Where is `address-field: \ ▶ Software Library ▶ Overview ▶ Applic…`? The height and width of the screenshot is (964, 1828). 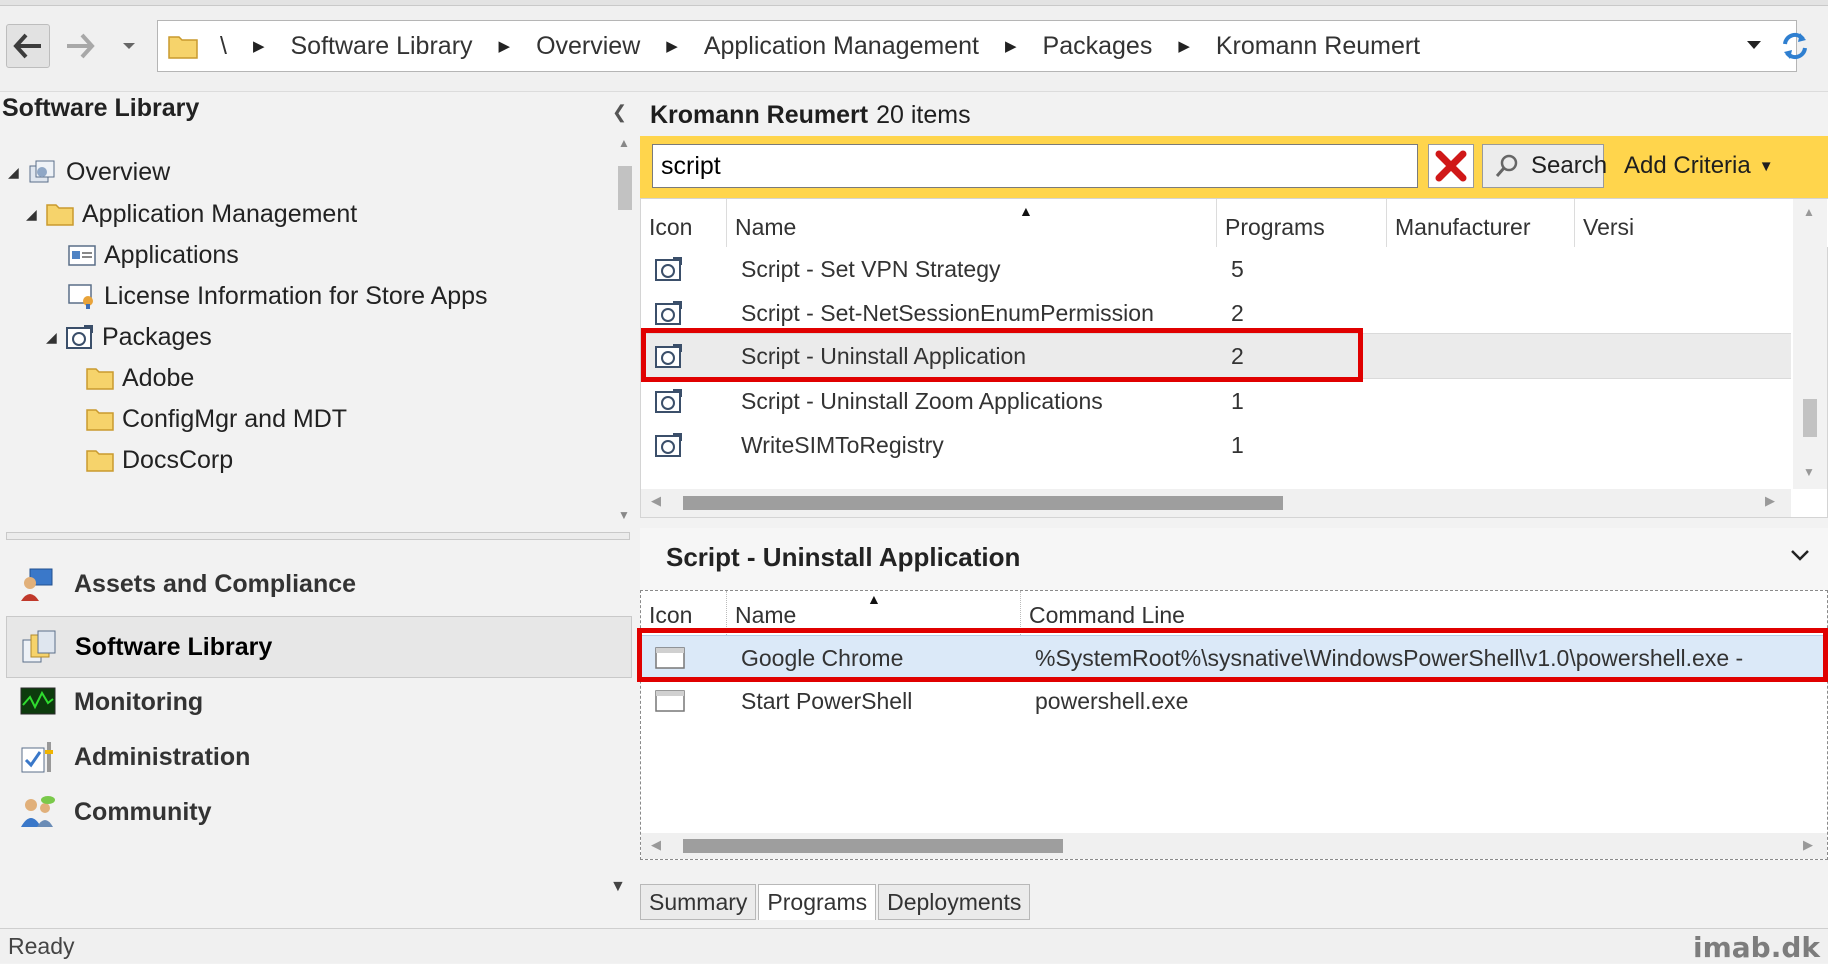
address-field: \ ▶ Software Library ▶ Overview ▶ Applic… is located at coordinates (977, 46).